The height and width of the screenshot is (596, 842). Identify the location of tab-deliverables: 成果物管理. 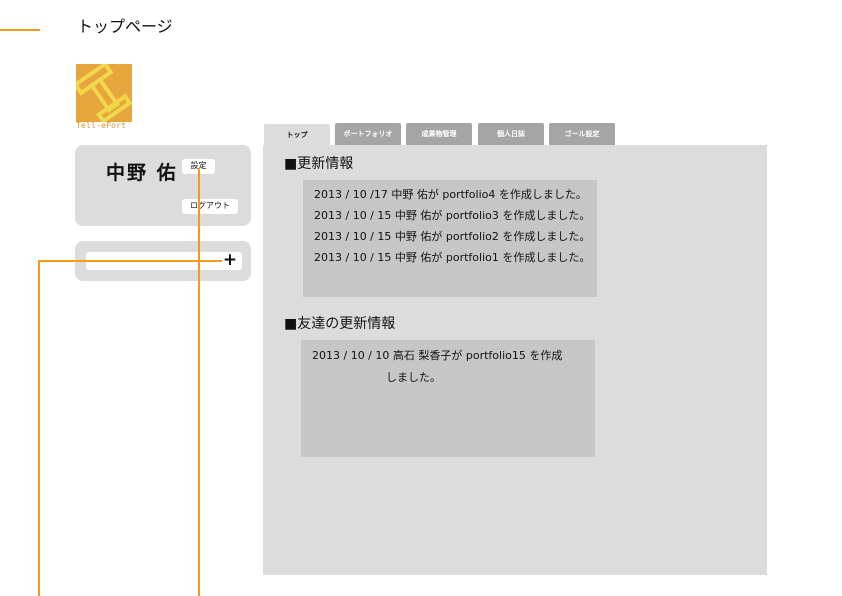
(439, 134).